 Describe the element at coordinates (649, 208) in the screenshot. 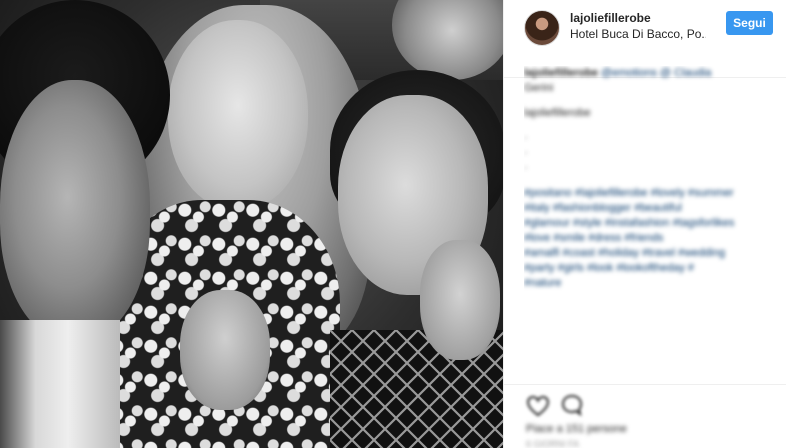

I see `hashtag-line: #italy #fashionblogger #beautiful` at that location.